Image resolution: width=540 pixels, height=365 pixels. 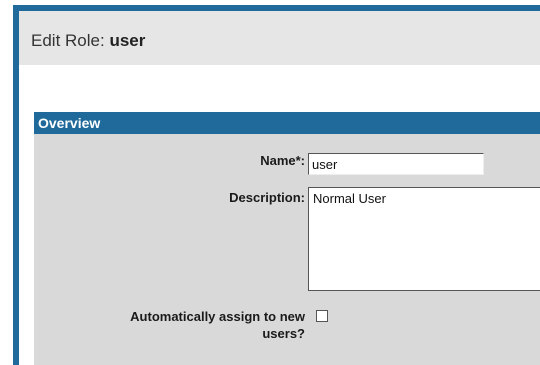 I want to click on page-title-role-name: user, so click(x=127, y=40).